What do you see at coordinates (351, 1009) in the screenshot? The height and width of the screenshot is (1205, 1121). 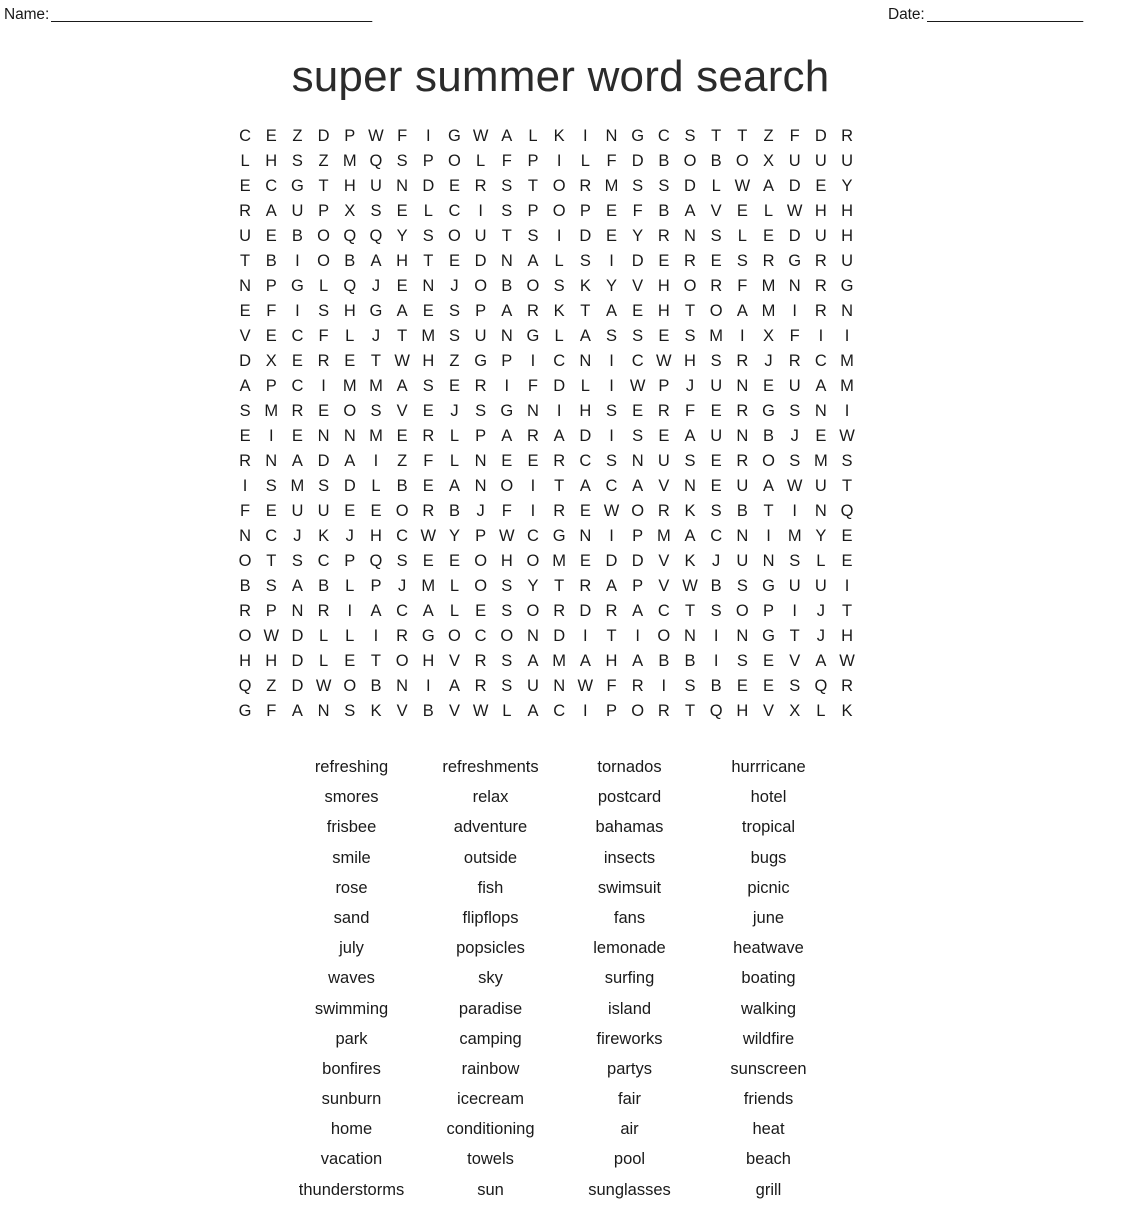 I see `word-list-item: swimming` at bounding box center [351, 1009].